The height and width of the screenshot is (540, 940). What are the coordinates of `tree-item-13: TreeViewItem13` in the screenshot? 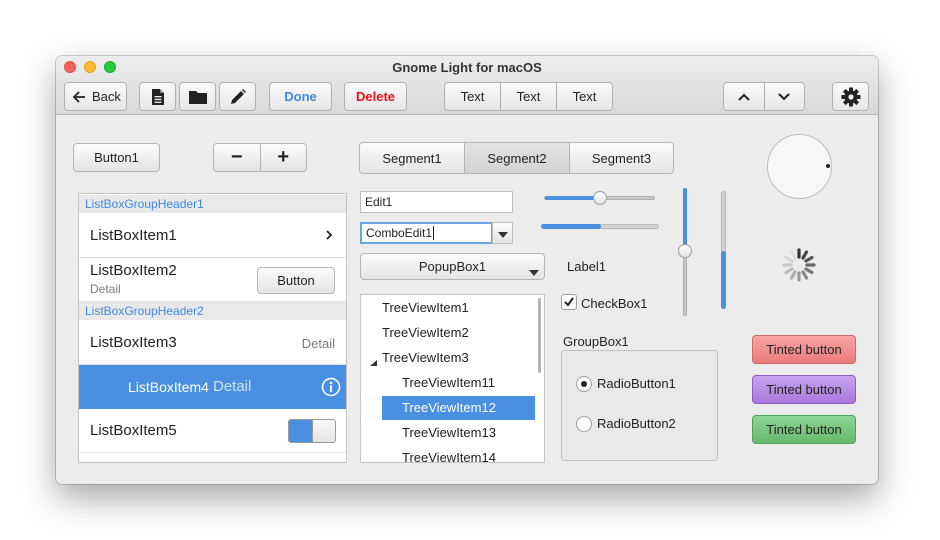 It's located at (449, 433).